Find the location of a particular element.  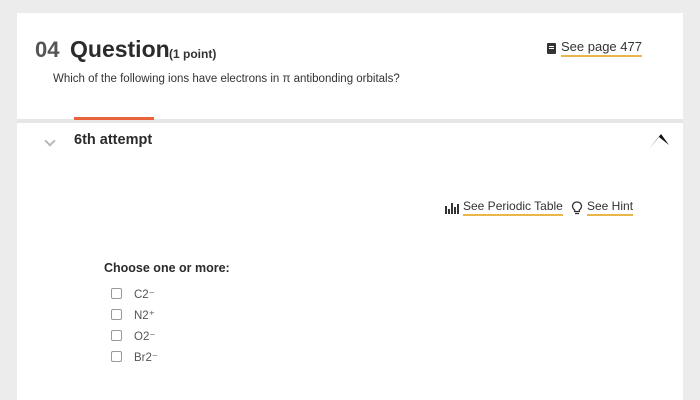

answer-options: C2⁻ N2⁺ O2⁻ Br2⁻ is located at coordinates (134, 325).